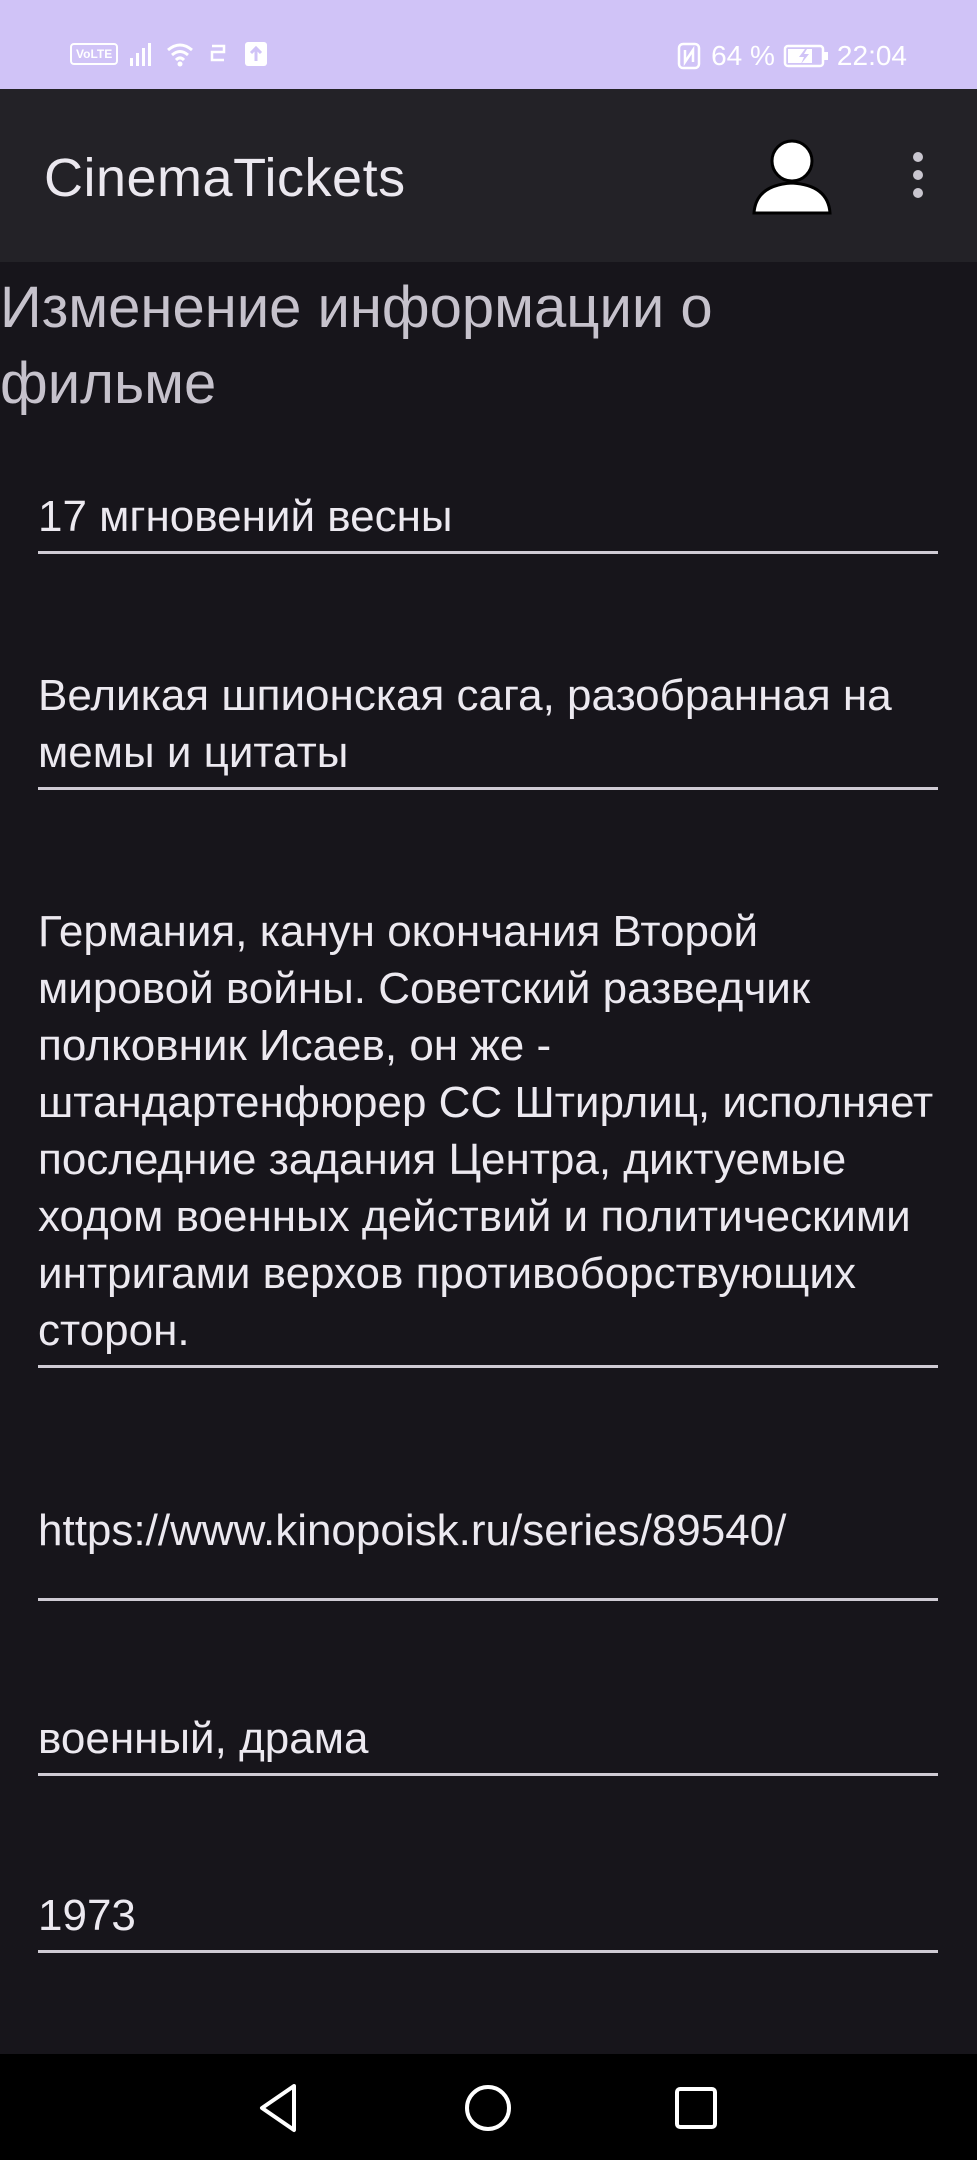 Image resolution: width=977 pixels, height=2160 pixels. What do you see at coordinates (488, 175) in the screenshot?
I see `app-bar: CinemaTickets` at bounding box center [488, 175].